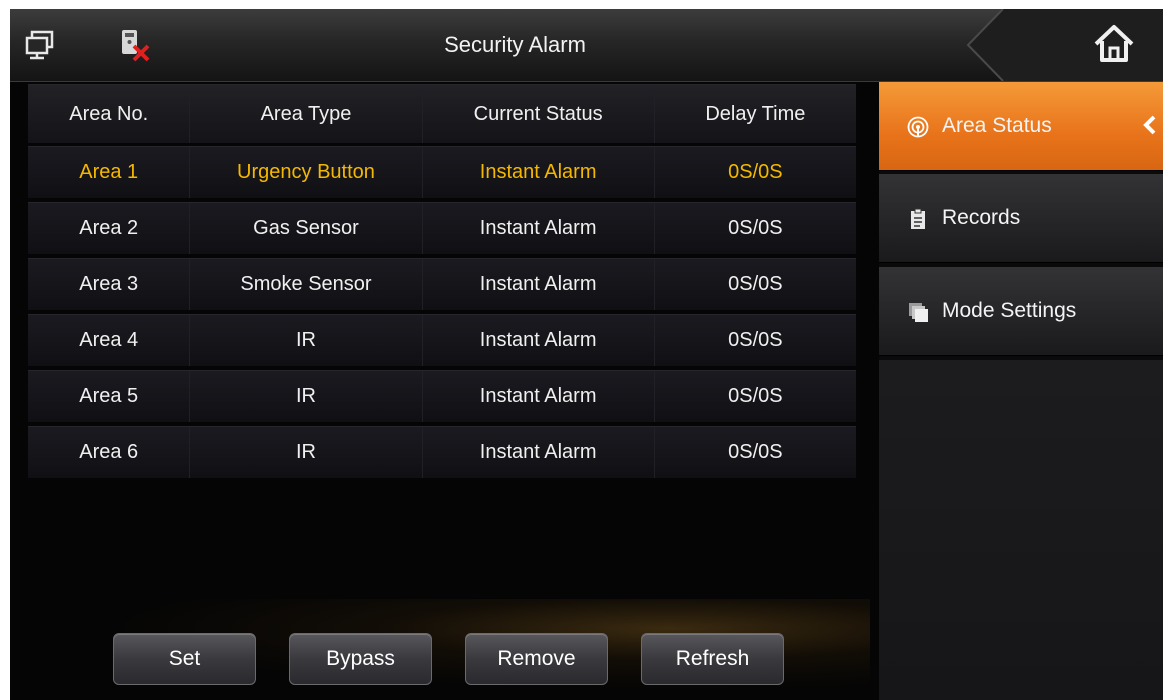 The image size is (1163, 700). What do you see at coordinates (440, 649) in the screenshot?
I see `action-button-bar: Set Bypass Remove Refresh` at bounding box center [440, 649].